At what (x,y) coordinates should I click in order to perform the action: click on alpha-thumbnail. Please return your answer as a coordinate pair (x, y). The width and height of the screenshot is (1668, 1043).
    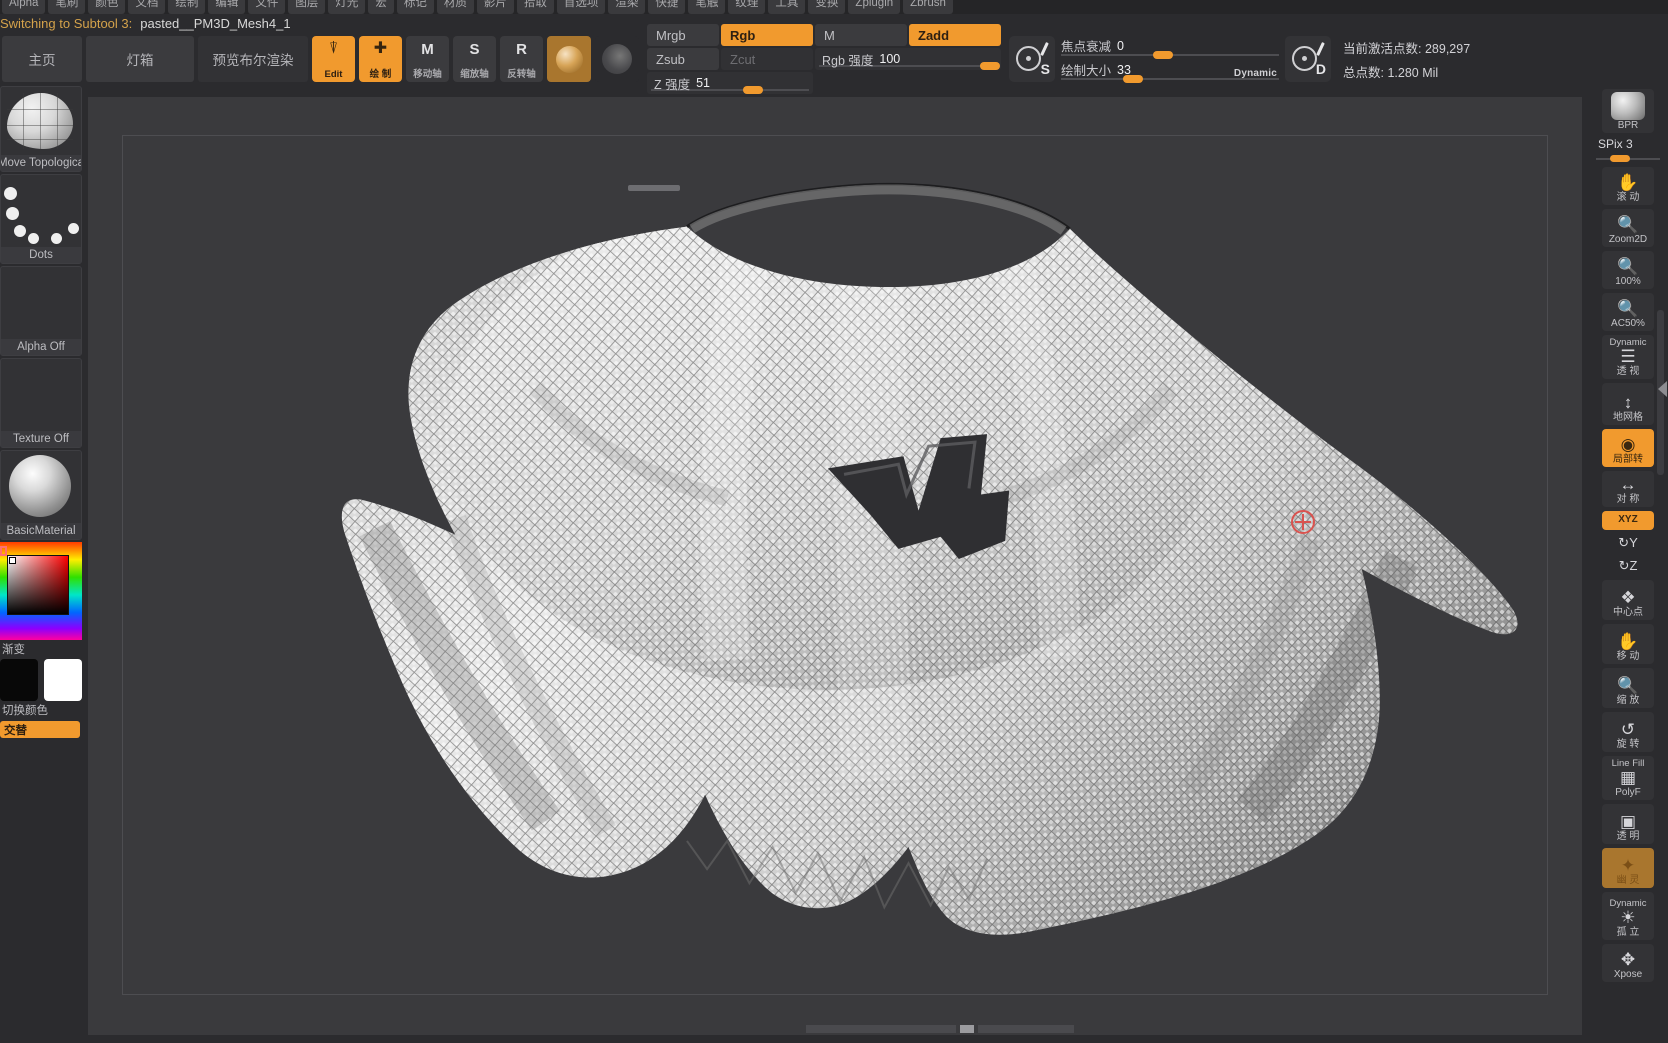
    Looking at the image, I should click on (41, 303).